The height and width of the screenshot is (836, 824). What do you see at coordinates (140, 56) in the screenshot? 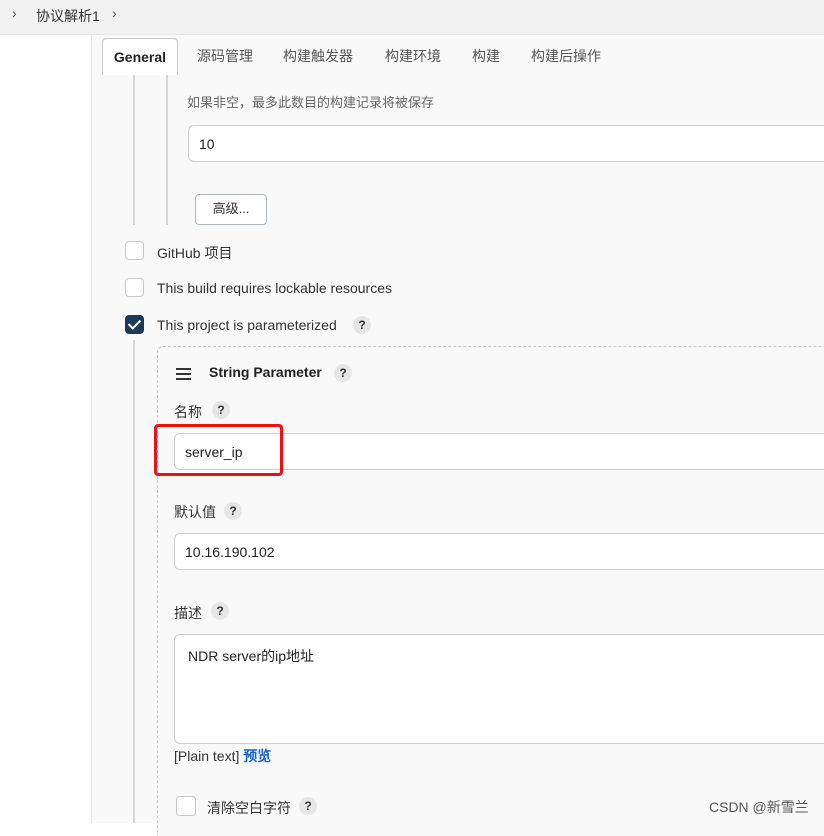
I see `tab-general: General` at bounding box center [140, 56].